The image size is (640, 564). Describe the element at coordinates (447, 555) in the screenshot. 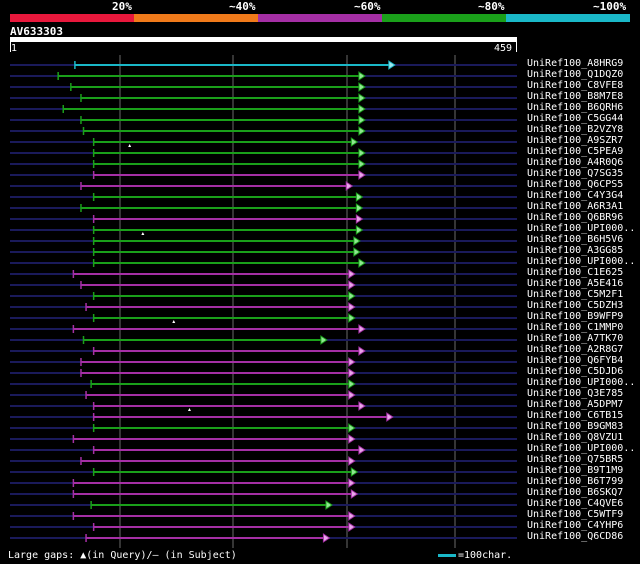

I see `scale-swatch` at that location.